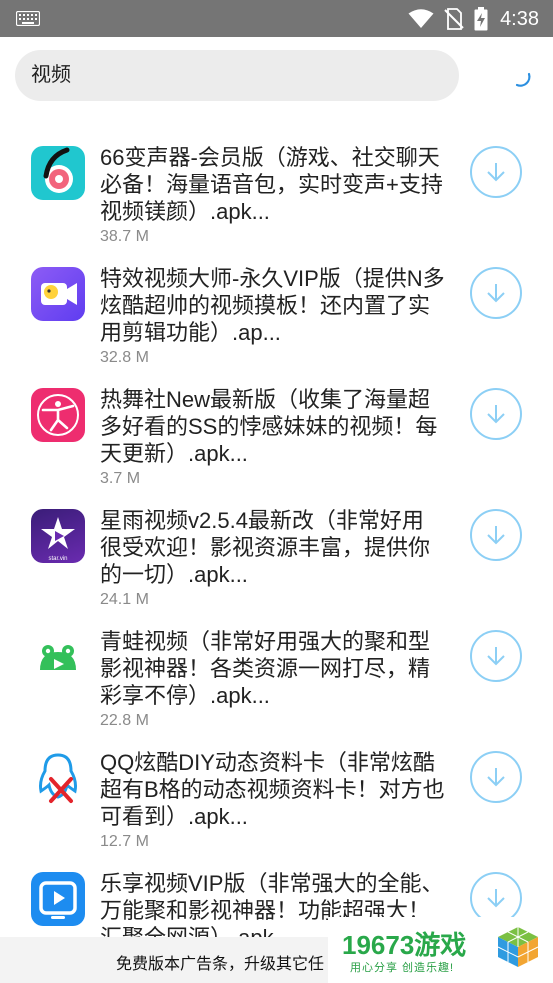  What do you see at coordinates (28, 18) in the screenshot?
I see `keyboard-icon` at bounding box center [28, 18].